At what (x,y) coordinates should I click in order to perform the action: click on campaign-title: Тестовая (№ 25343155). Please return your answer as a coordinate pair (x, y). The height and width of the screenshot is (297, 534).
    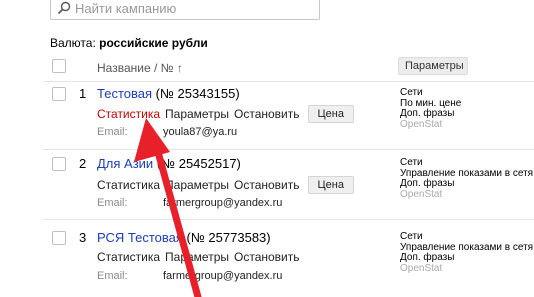
    Looking at the image, I should click on (168, 93).